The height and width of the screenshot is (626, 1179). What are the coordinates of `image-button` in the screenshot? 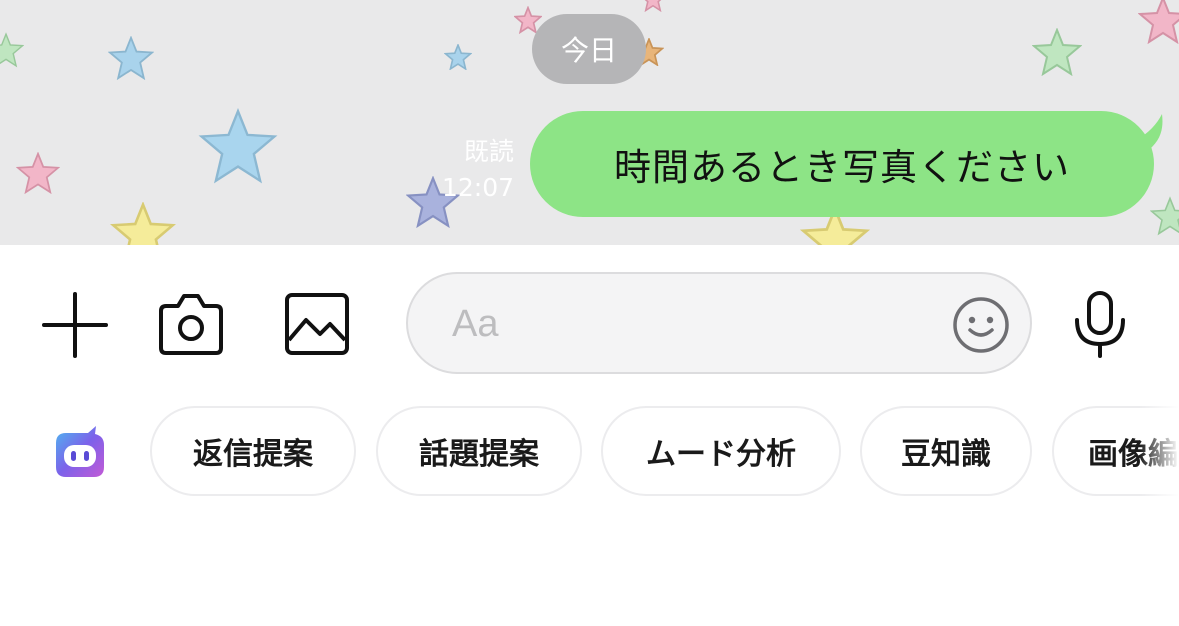 It's located at (317, 324).